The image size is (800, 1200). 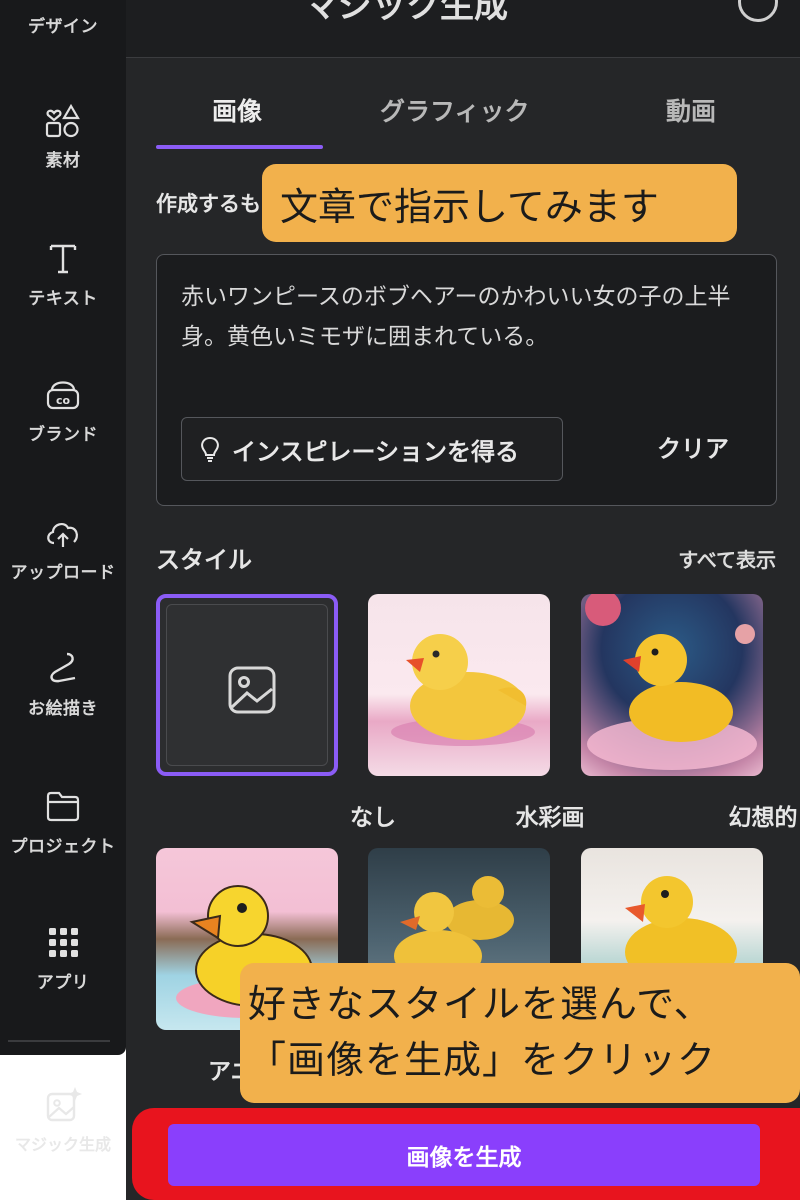 I want to click on sidebar-item-brand: co ブランド, so click(x=63, y=409).